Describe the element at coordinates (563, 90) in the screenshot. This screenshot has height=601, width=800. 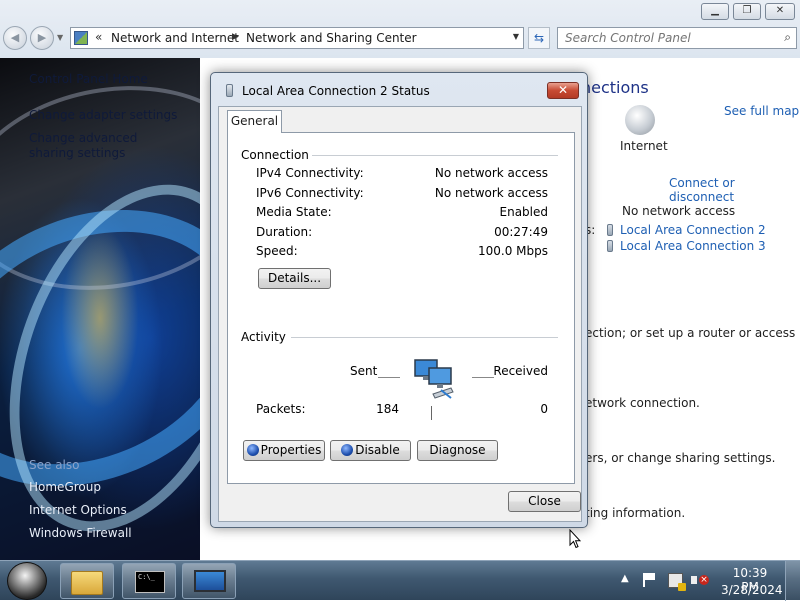
I see `dialog-close-button: ✕` at that location.